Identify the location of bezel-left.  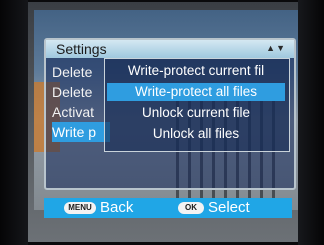
(14, 122).